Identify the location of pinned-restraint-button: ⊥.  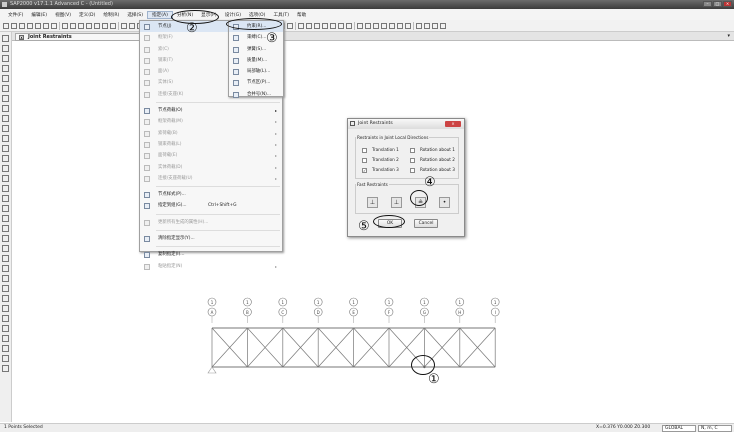
(396, 202).